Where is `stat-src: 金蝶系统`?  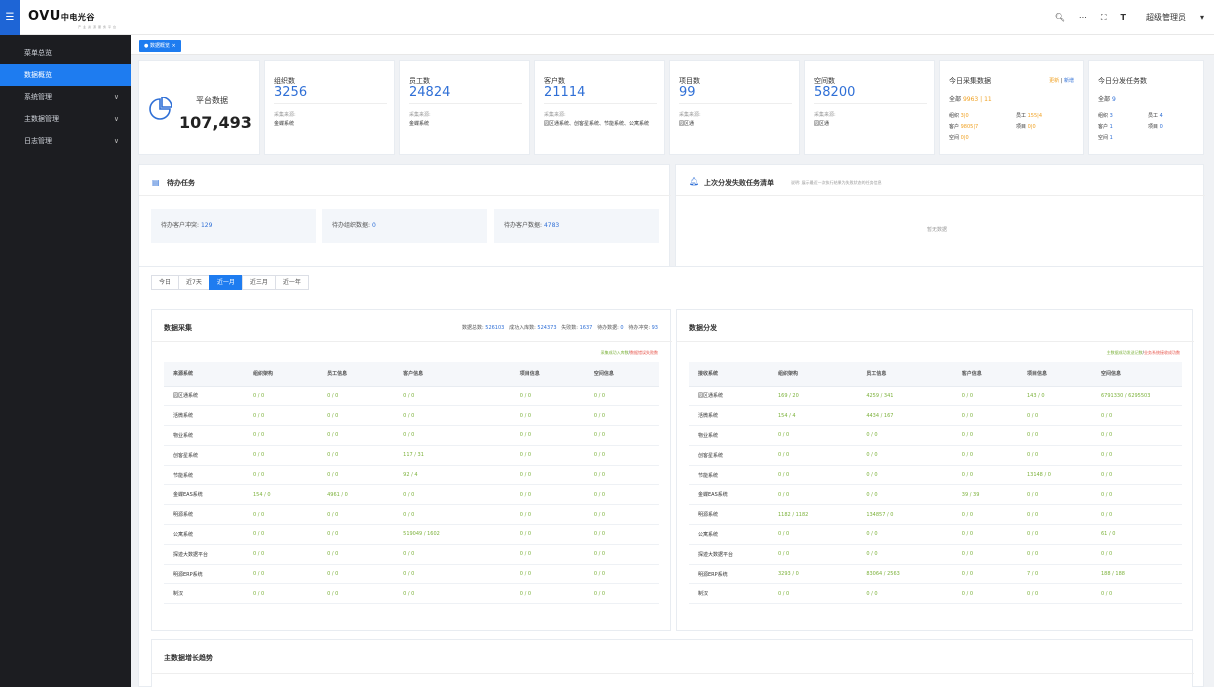 stat-src: 金蝶系统 is located at coordinates (419, 124).